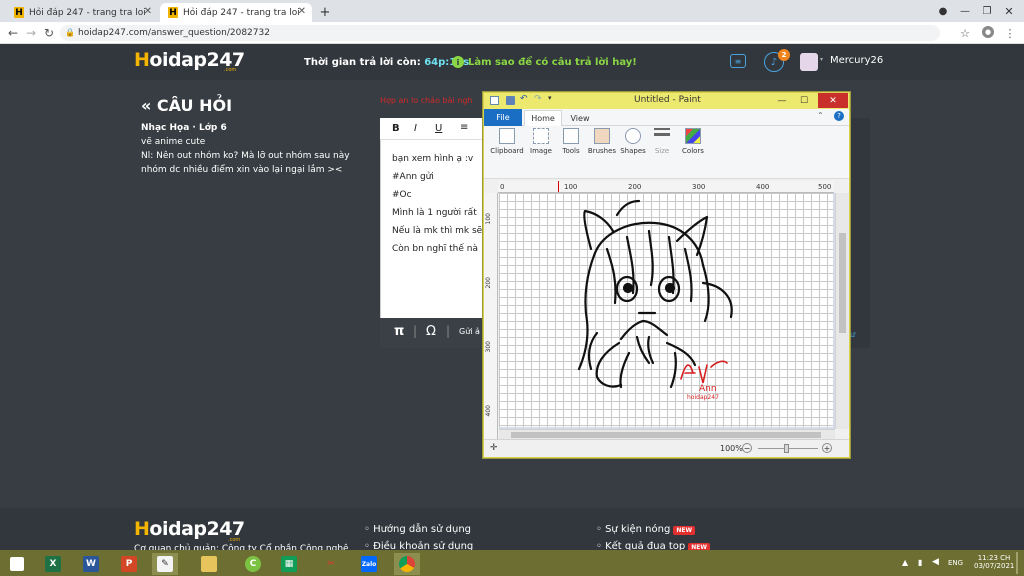 The image size is (1024, 576). I want to click on help-link-fragment: ư, so click(852, 334).